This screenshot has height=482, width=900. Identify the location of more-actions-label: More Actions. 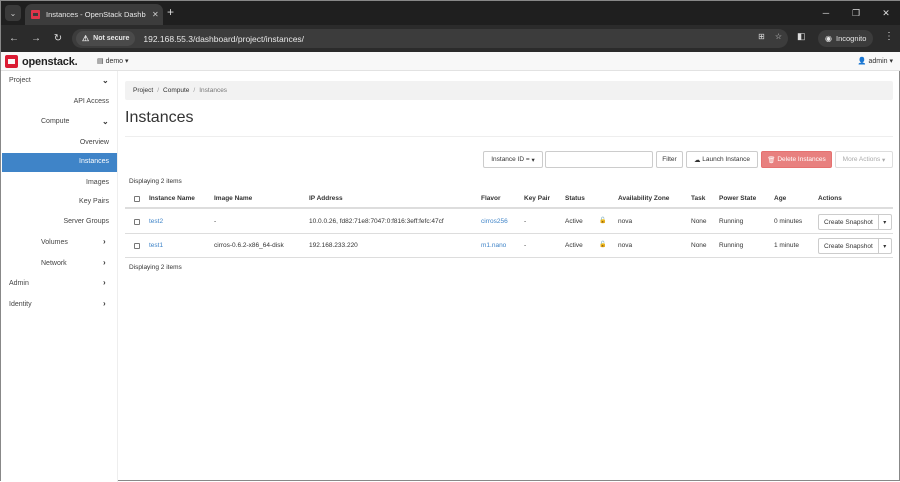
(861, 159).